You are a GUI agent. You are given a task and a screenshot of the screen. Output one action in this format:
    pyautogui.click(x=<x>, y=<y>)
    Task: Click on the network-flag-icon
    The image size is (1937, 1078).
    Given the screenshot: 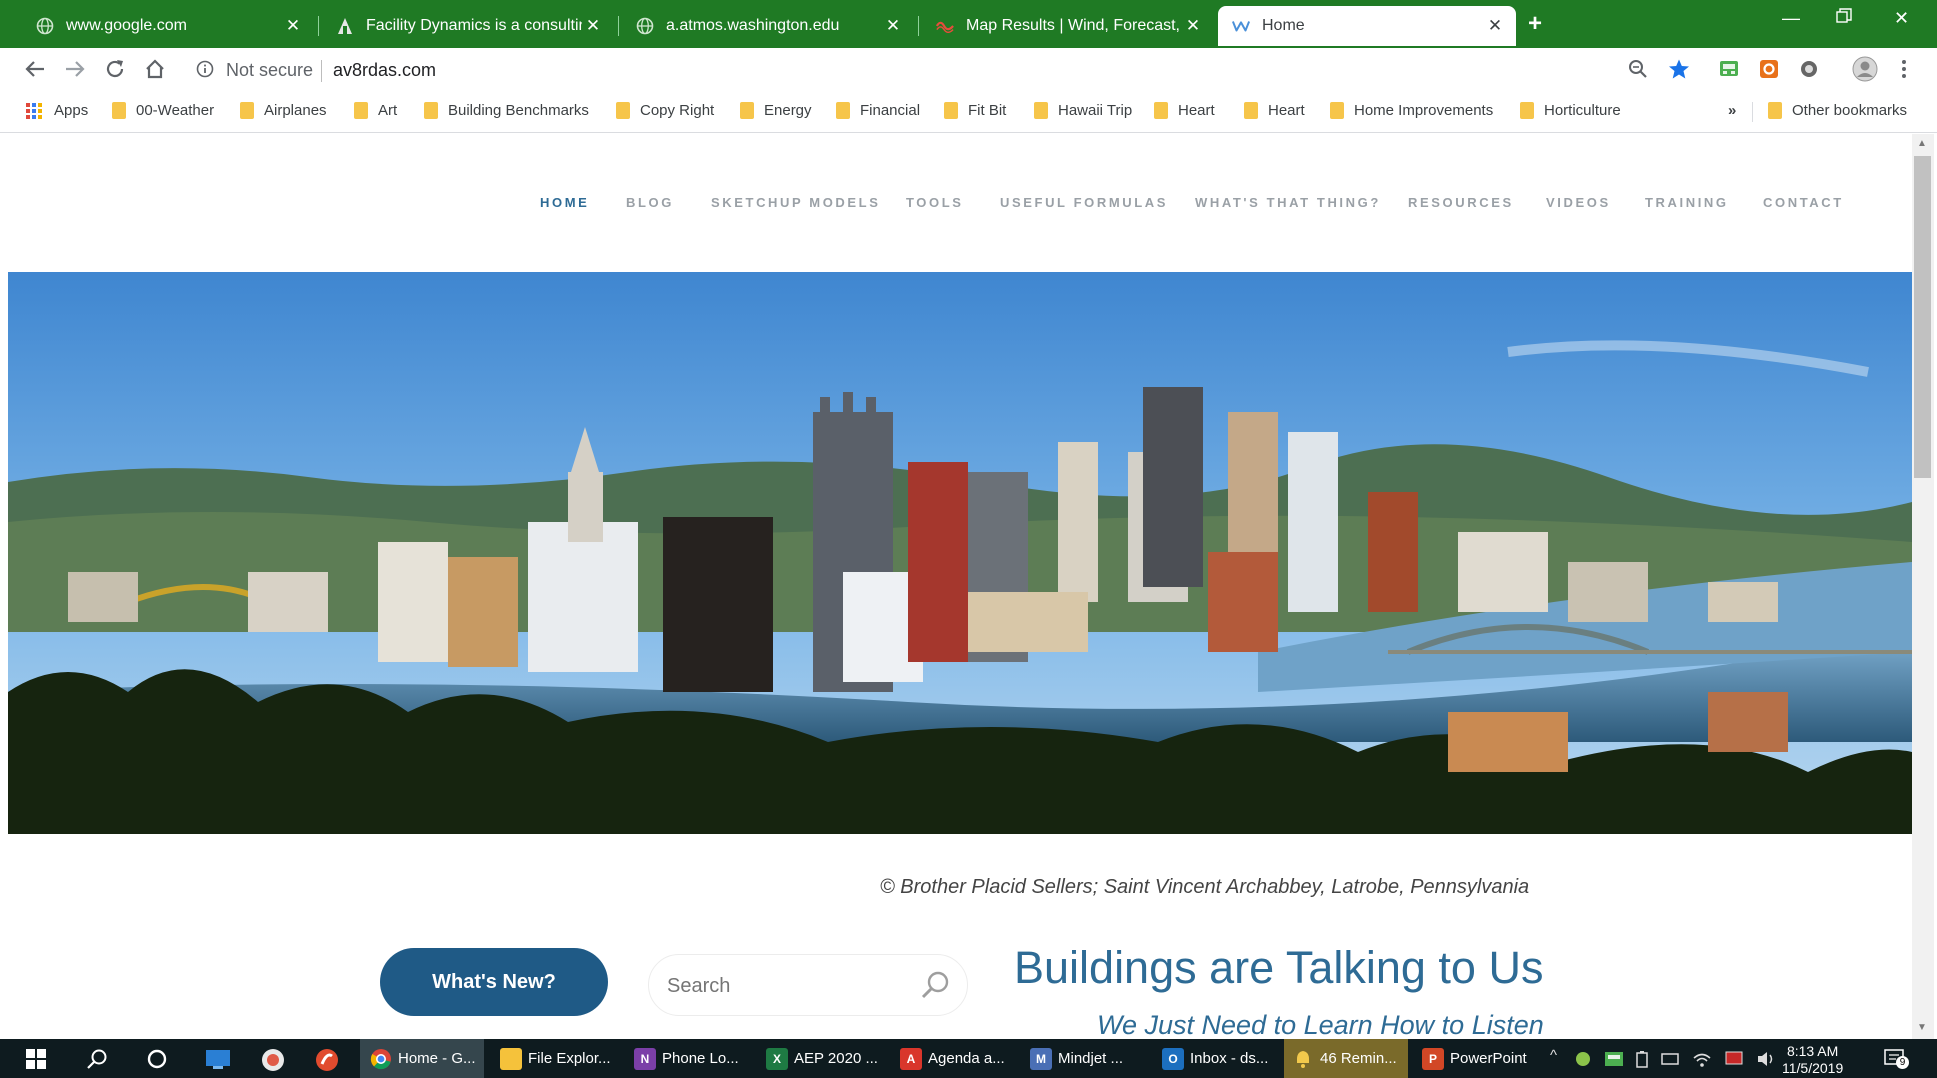 What is the action you would take?
    pyautogui.click(x=1734, y=1061)
    